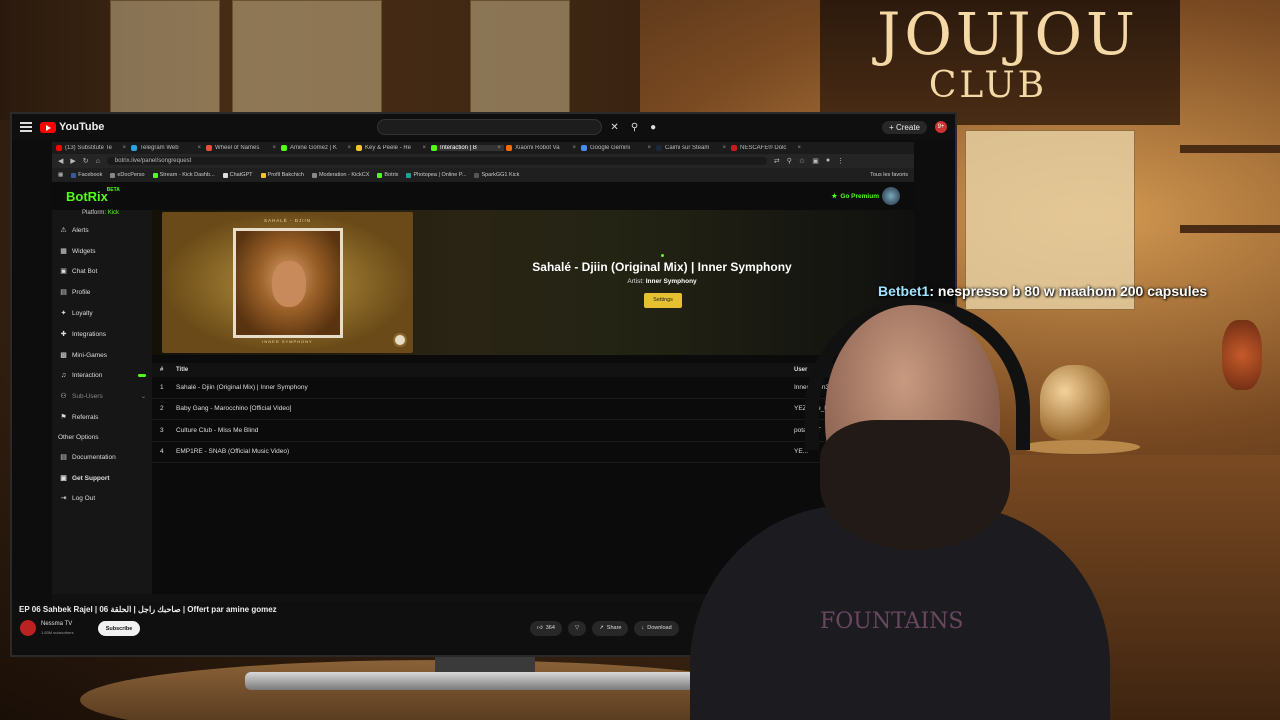 Image resolution: width=1280 pixels, height=720 pixels. What do you see at coordinates (102, 292) in the screenshot?
I see `sidebar-item-profile: ▤ Profile` at bounding box center [102, 292].